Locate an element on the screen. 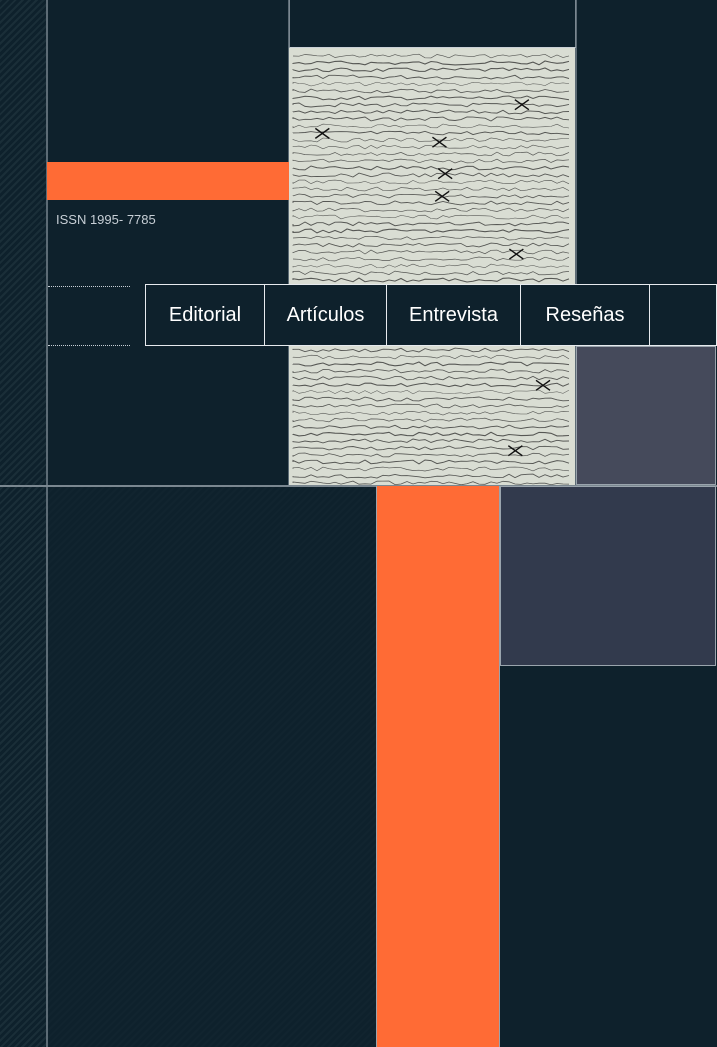 The image size is (717, 1047). slate-panel is located at coordinates (608, 576).